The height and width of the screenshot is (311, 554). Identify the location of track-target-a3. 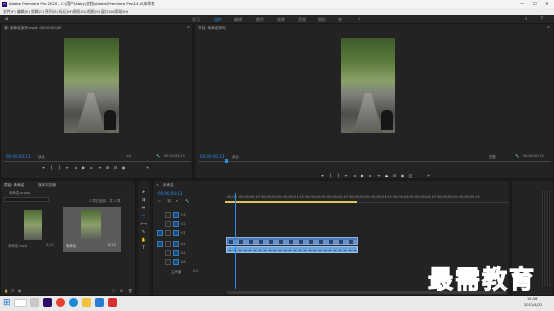
(176, 262).